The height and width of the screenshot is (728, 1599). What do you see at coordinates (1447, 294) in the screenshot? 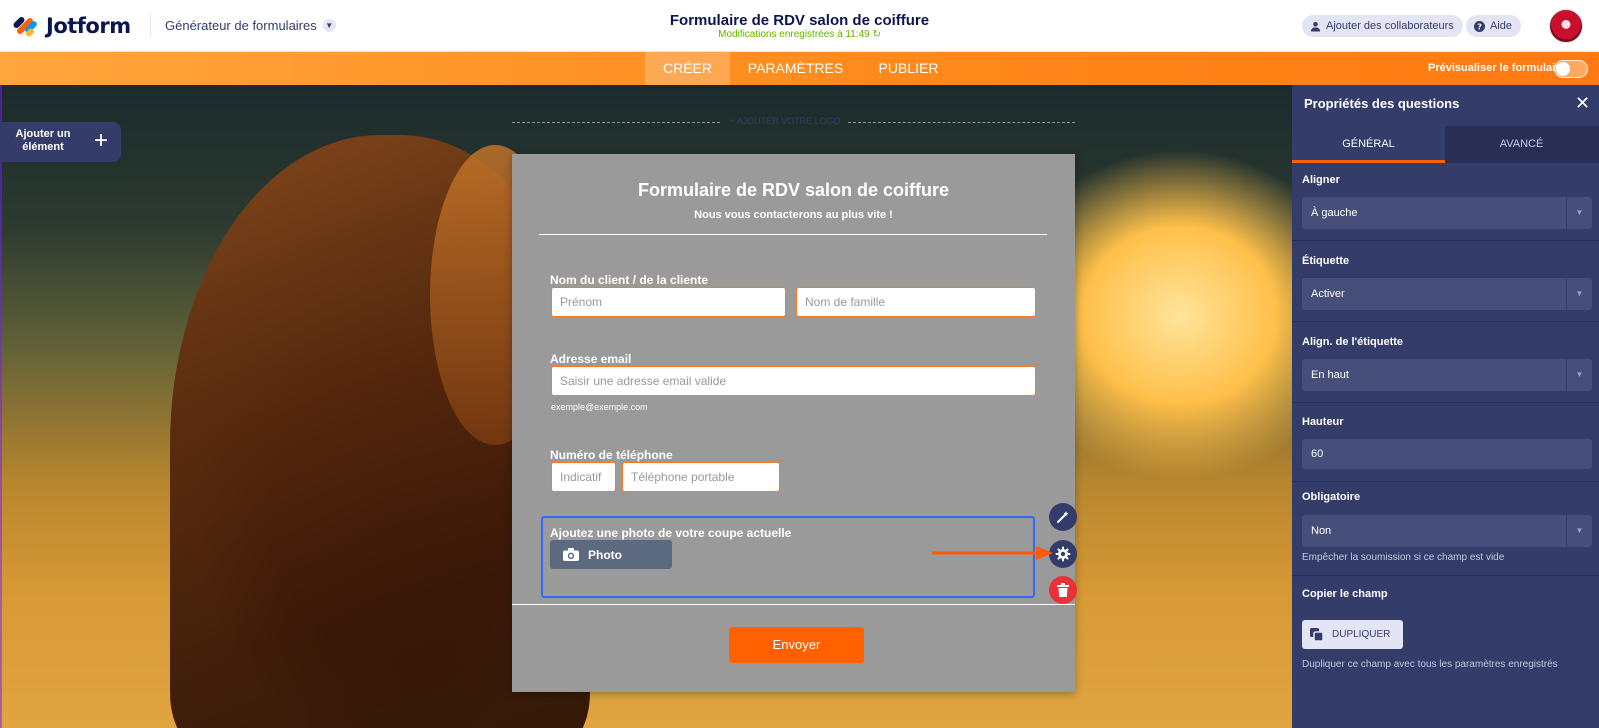
I see `label-select: Activer ▼` at bounding box center [1447, 294].